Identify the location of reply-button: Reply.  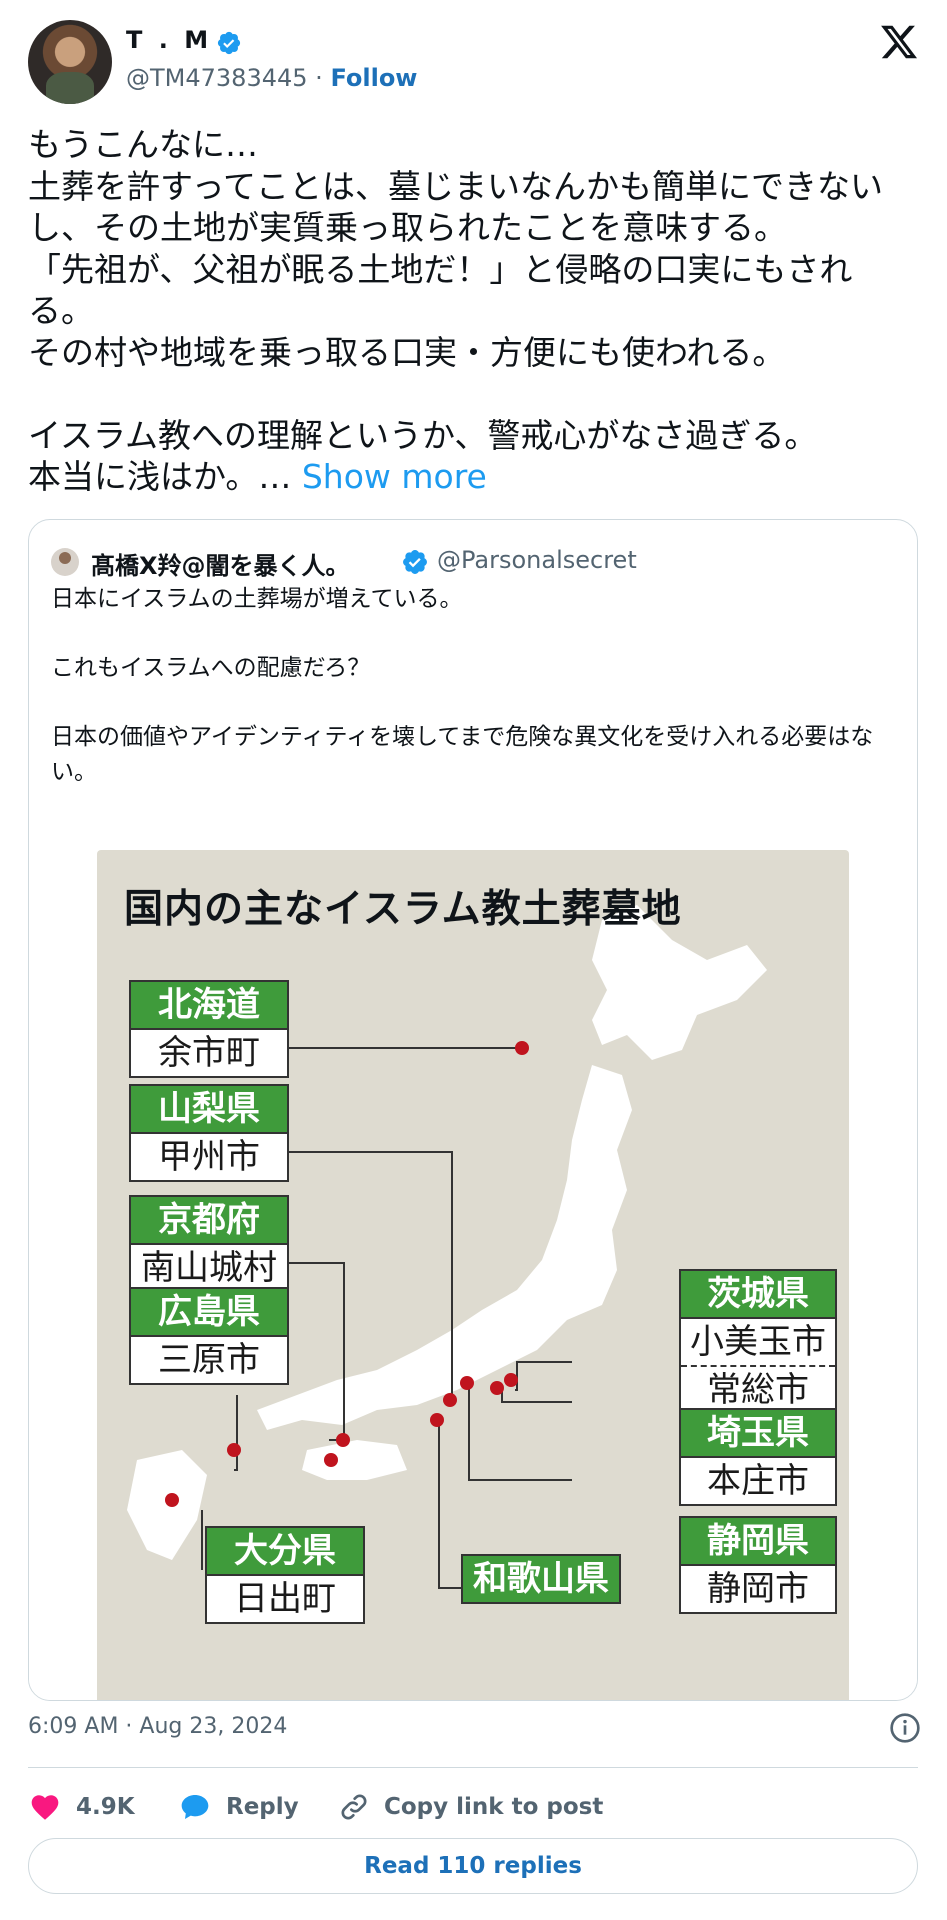
(238, 1807).